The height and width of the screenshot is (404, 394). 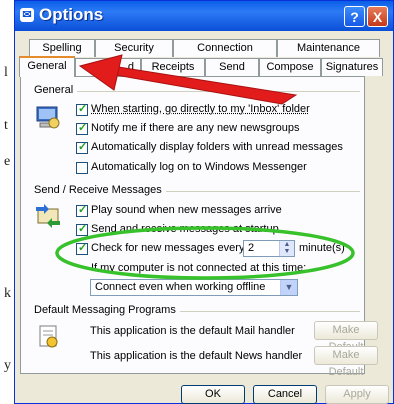 What do you see at coordinates (173, 67) in the screenshot?
I see `tab-receipts: Receipts` at bounding box center [173, 67].